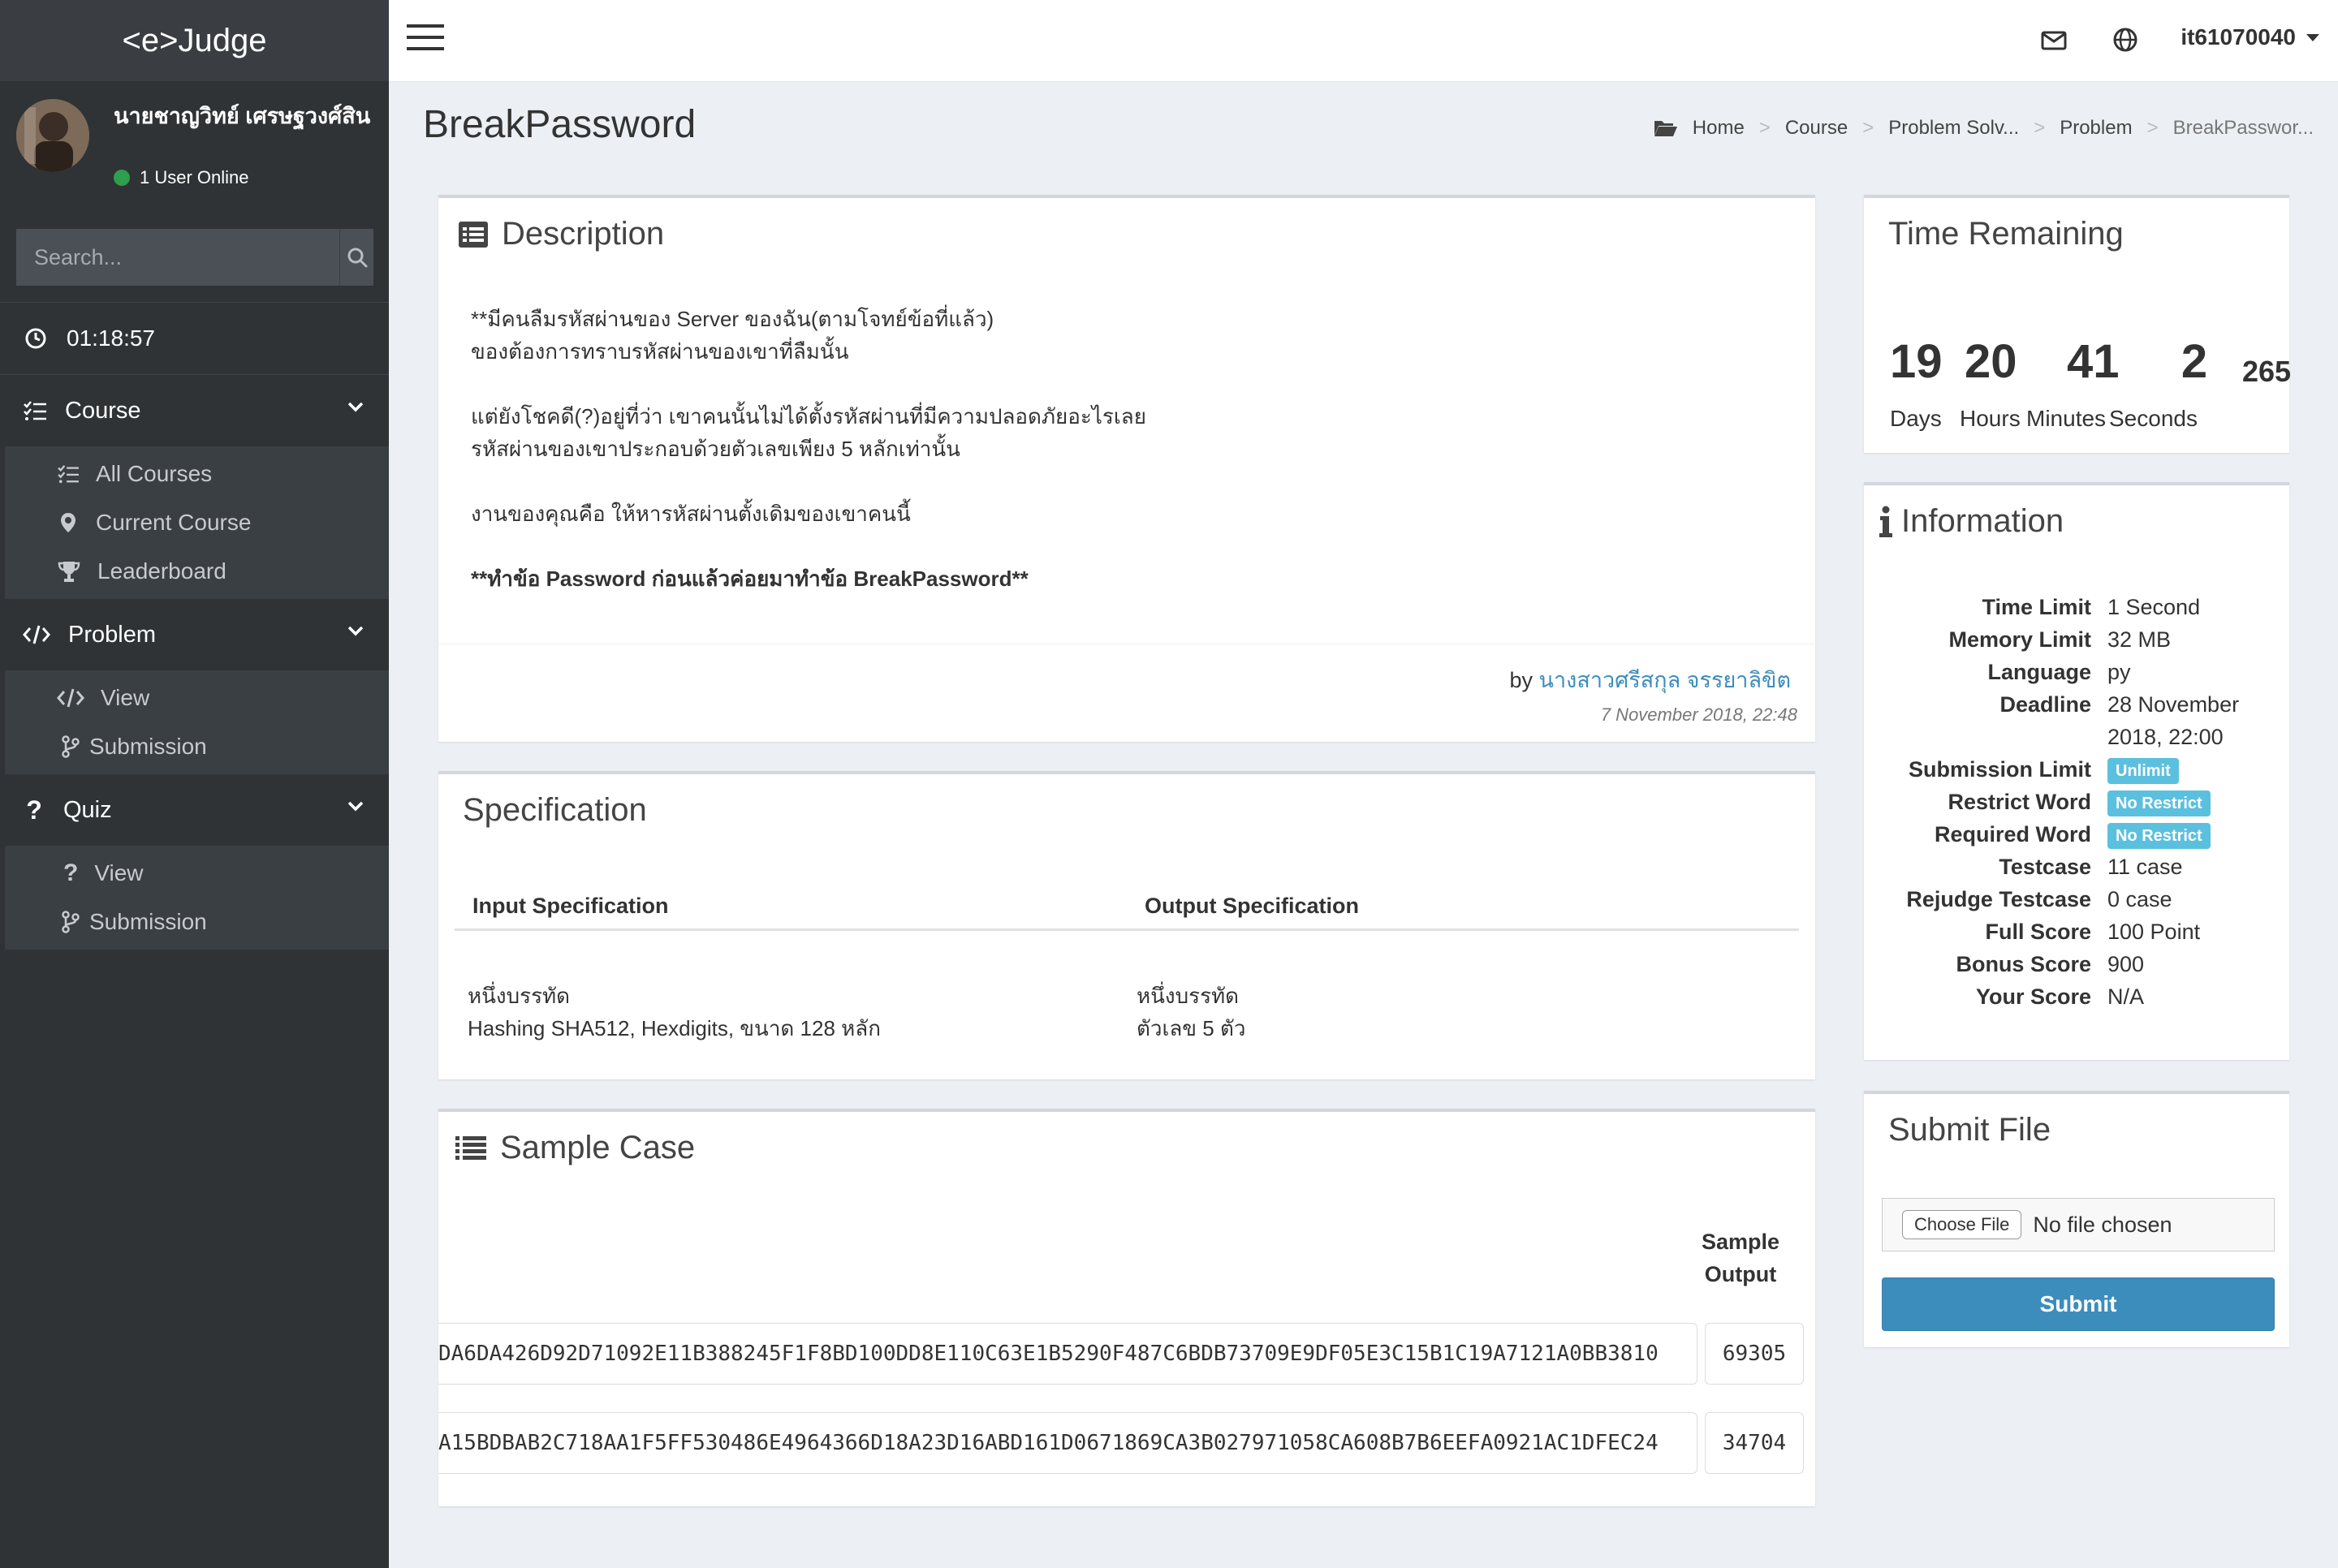 The image size is (2338, 1568). What do you see at coordinates (194, 810) in the screenshot?
I see `sidebar-item-quiz: ? Quiz` at bounding box center [194, 810].